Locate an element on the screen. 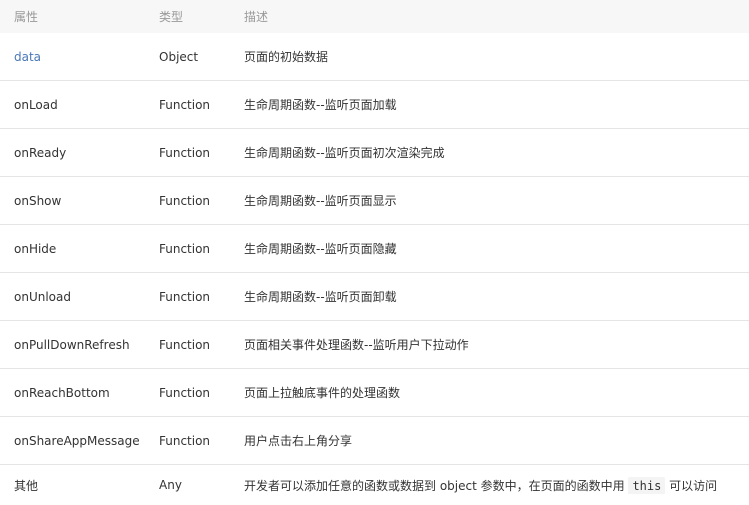  header-desc: 描述 is located at coordinates (256, 17).